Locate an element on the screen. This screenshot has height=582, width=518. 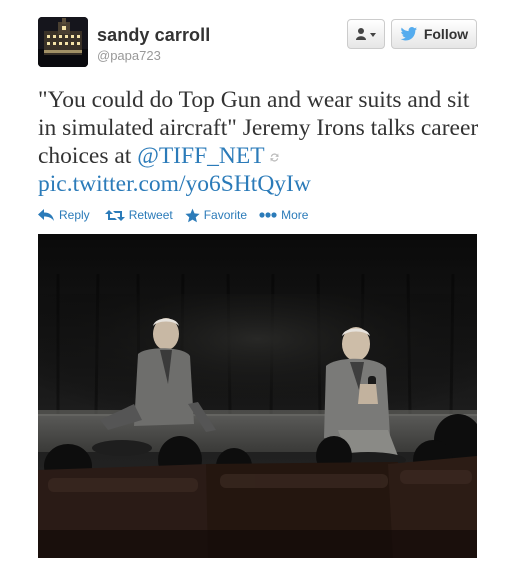
avatar is located at coordinates (63, 42).